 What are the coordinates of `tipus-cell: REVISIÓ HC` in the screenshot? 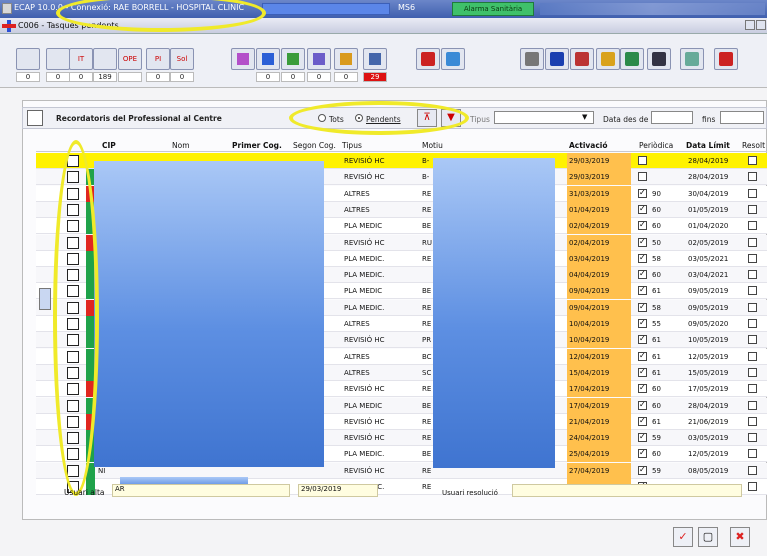 It's located at (364, 161).